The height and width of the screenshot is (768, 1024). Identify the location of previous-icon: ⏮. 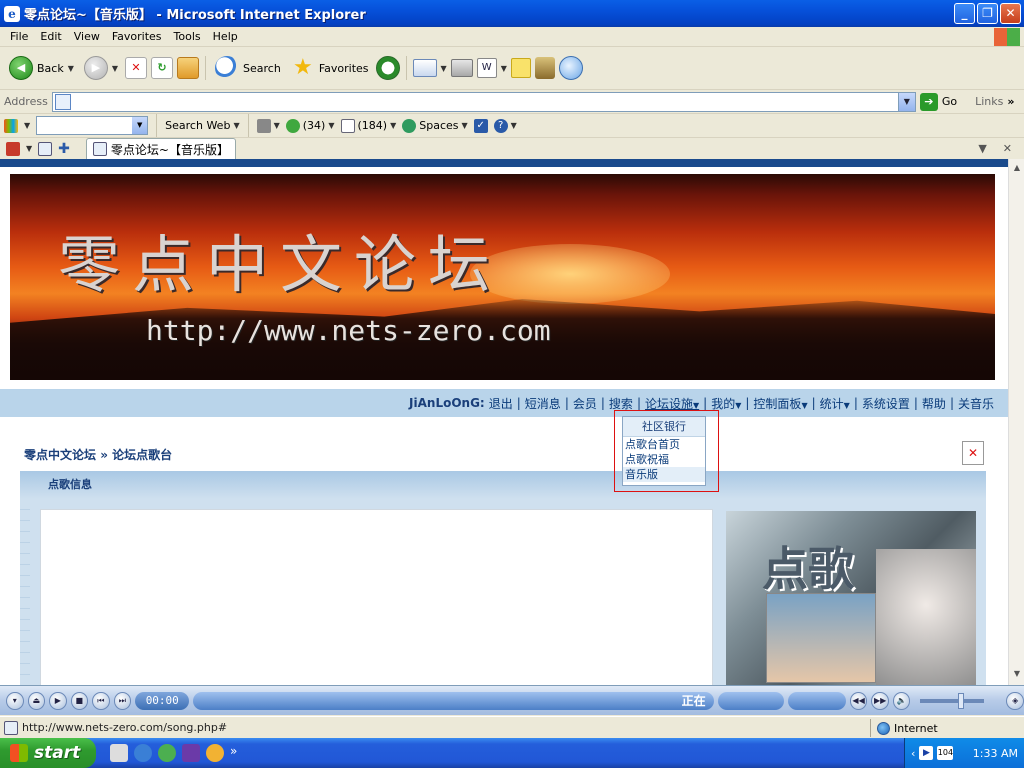
(101, 700).